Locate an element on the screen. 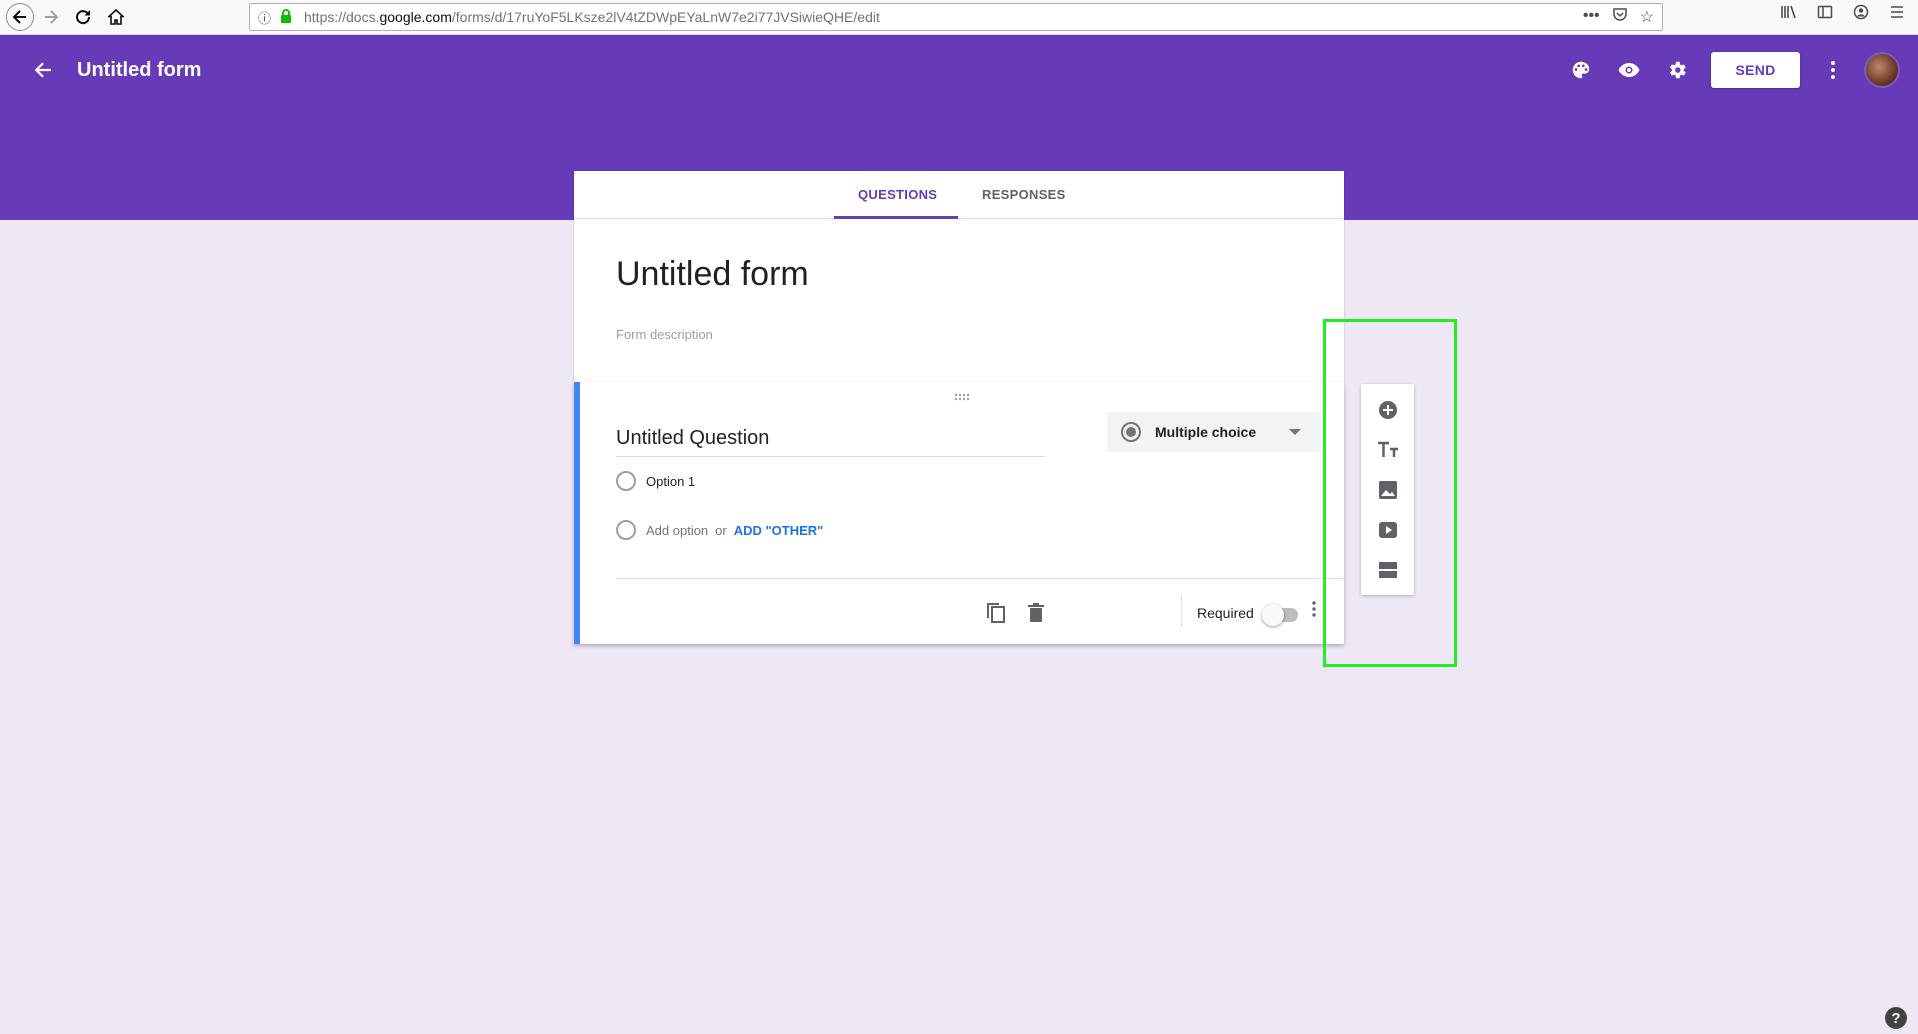 The width and height of the screenshot is (1918, 1034). add-option-row: Add option or ADD "OTHER" is located at coordinates (719, 530).